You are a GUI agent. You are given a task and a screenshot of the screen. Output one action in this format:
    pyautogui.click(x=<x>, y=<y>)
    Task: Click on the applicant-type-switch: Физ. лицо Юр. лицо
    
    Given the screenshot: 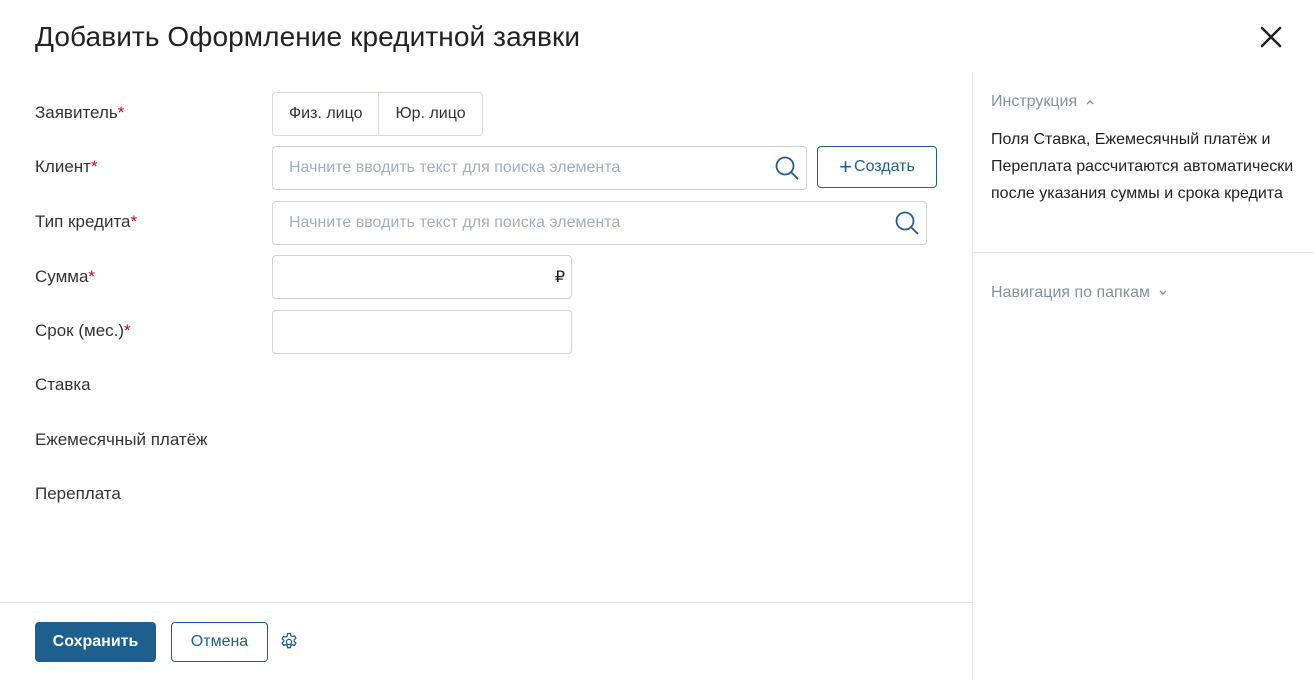 What is the action you would take?
    pyautogui.click(x=377, y=114)
    